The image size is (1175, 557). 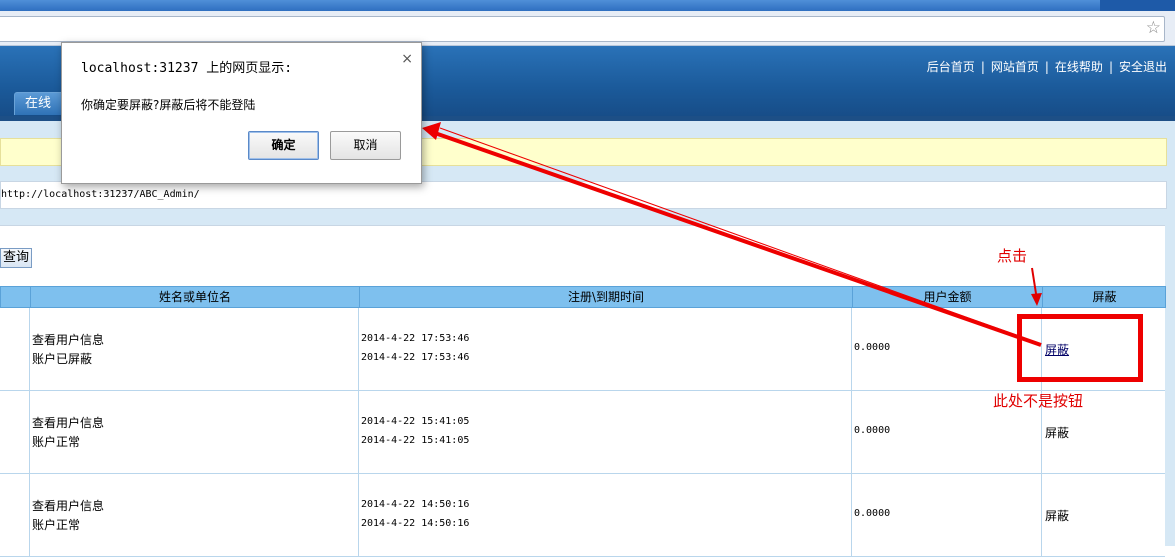 I want to click on col-name: 姓名或单位名, so click(x=194, y=297).